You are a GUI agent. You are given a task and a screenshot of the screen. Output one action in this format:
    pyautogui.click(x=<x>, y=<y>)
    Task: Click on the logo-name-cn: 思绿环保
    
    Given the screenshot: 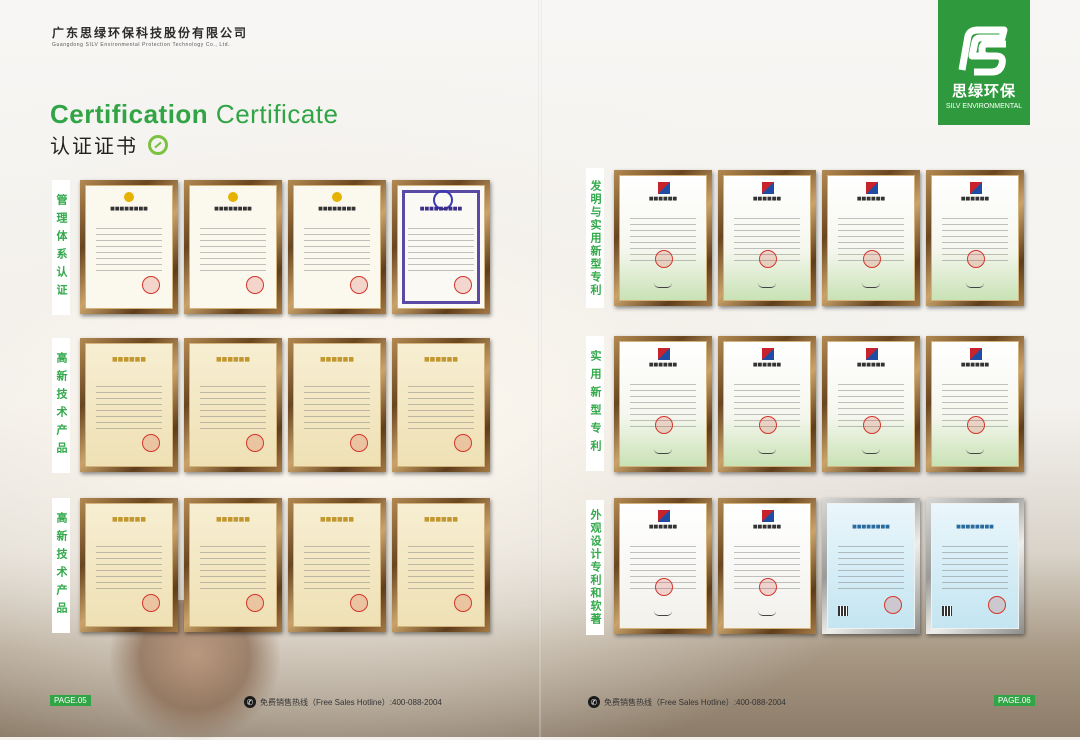 What is the action you would take?
    pyautogui.click(x=983, y=91)
    